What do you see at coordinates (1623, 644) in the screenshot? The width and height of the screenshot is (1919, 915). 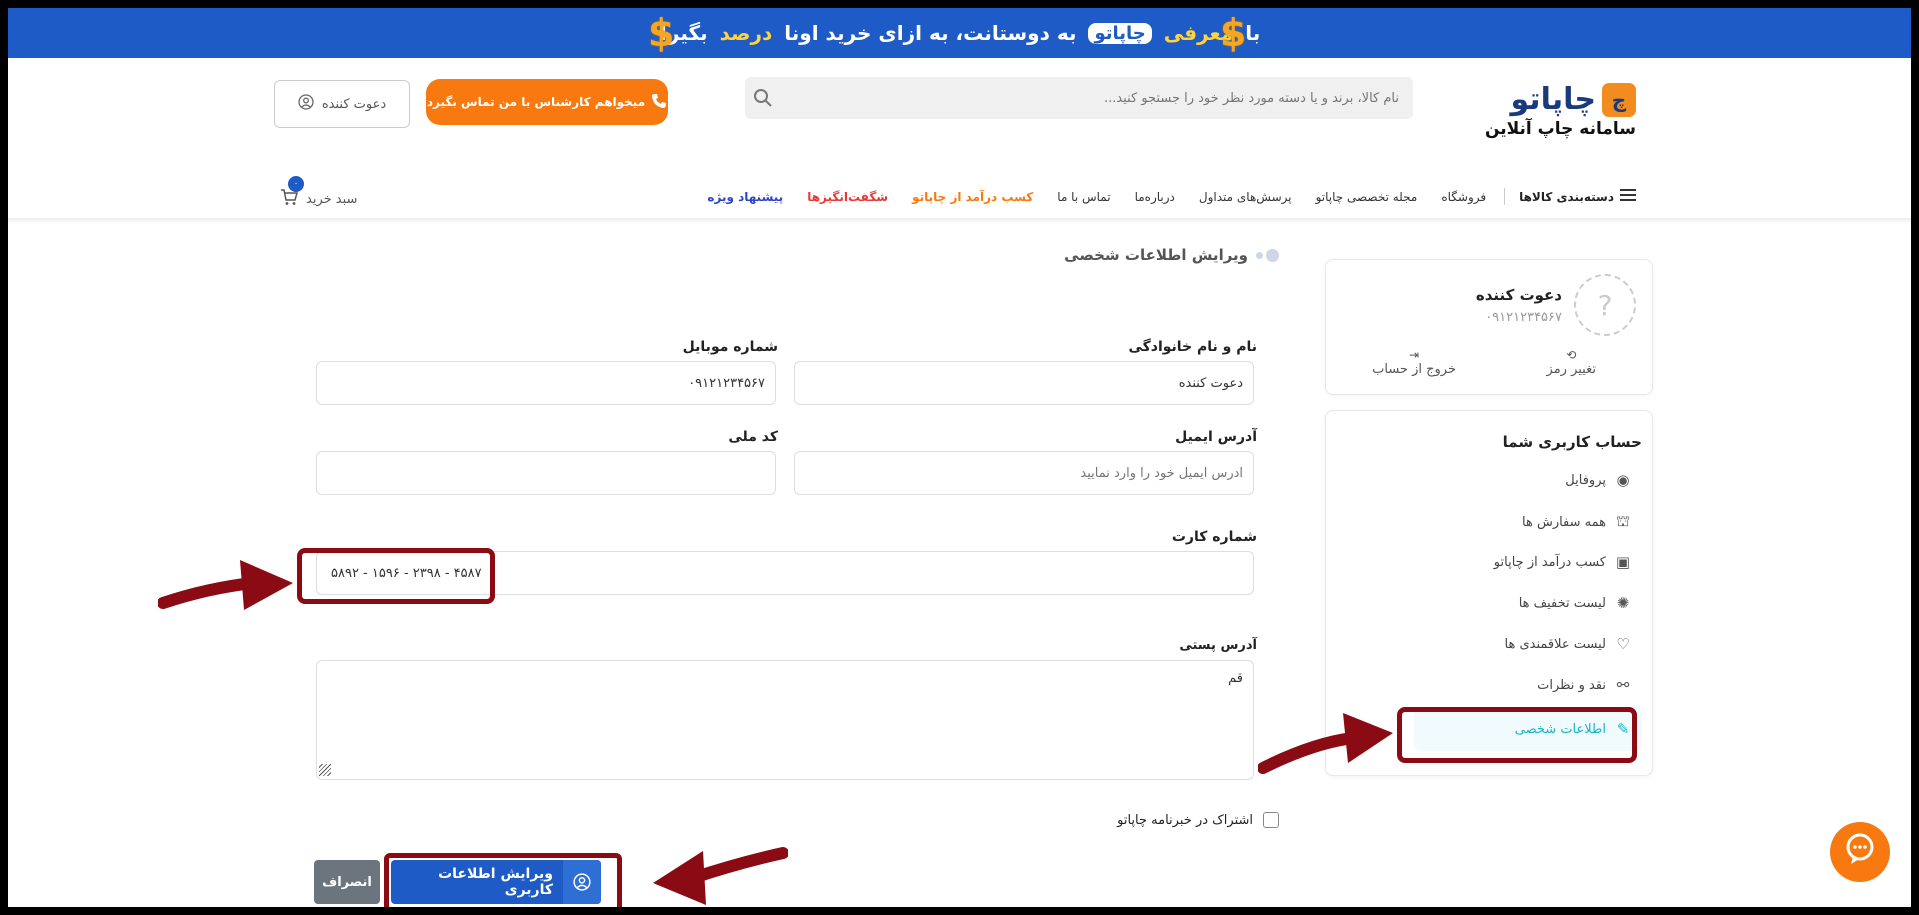 I see `heart-icon: ♡` at bounding box center [1623, 644].